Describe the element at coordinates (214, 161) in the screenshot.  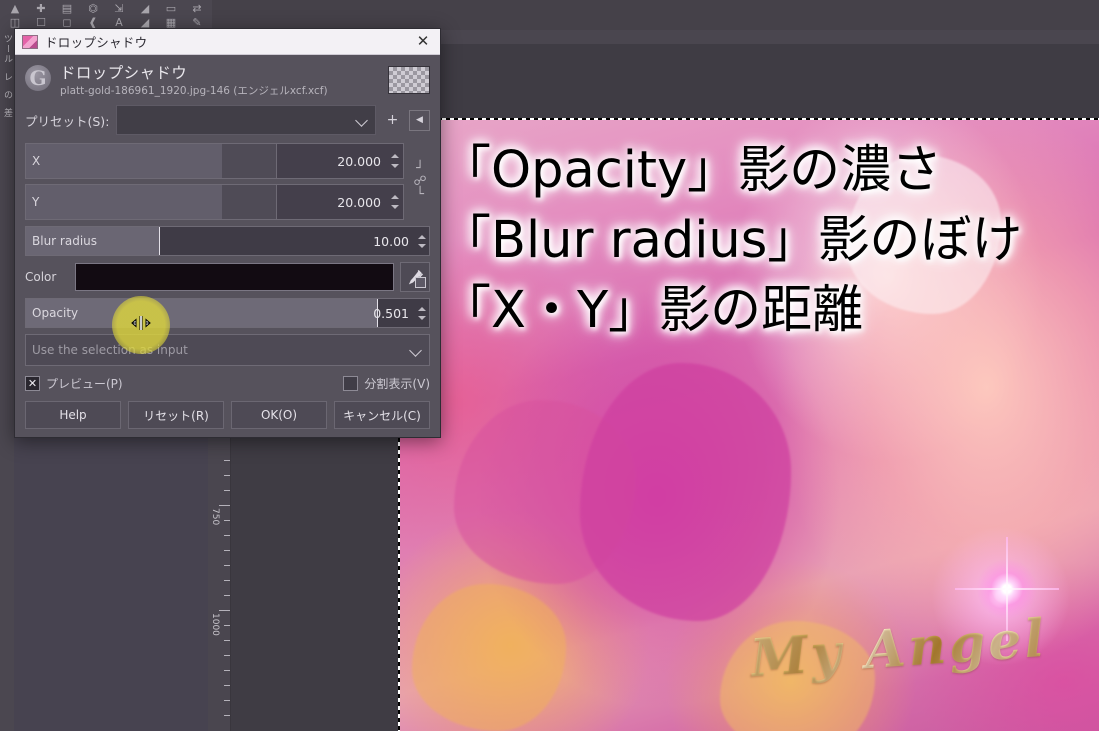
I see `x-spinner: X 20.000` at that location.